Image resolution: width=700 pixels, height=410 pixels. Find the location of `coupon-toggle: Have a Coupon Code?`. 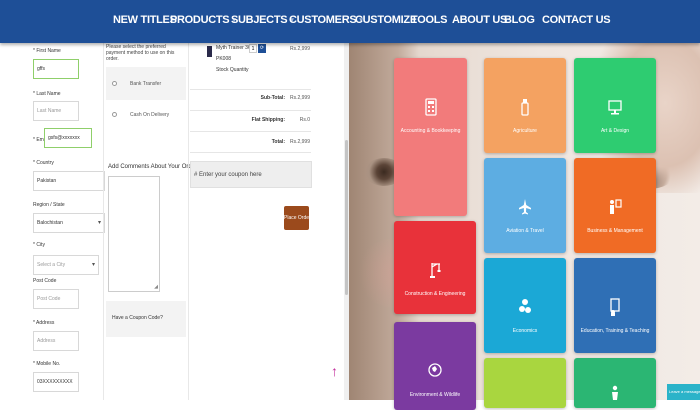

coupon-toggle: Have a Coupon Code? is located at coordinates (146, 319).